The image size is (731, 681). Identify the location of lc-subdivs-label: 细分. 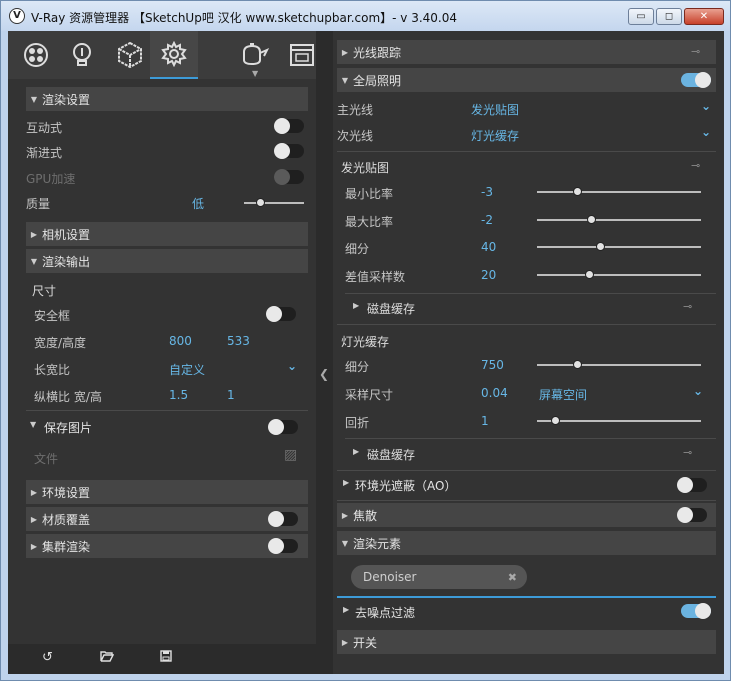
(357, 367).